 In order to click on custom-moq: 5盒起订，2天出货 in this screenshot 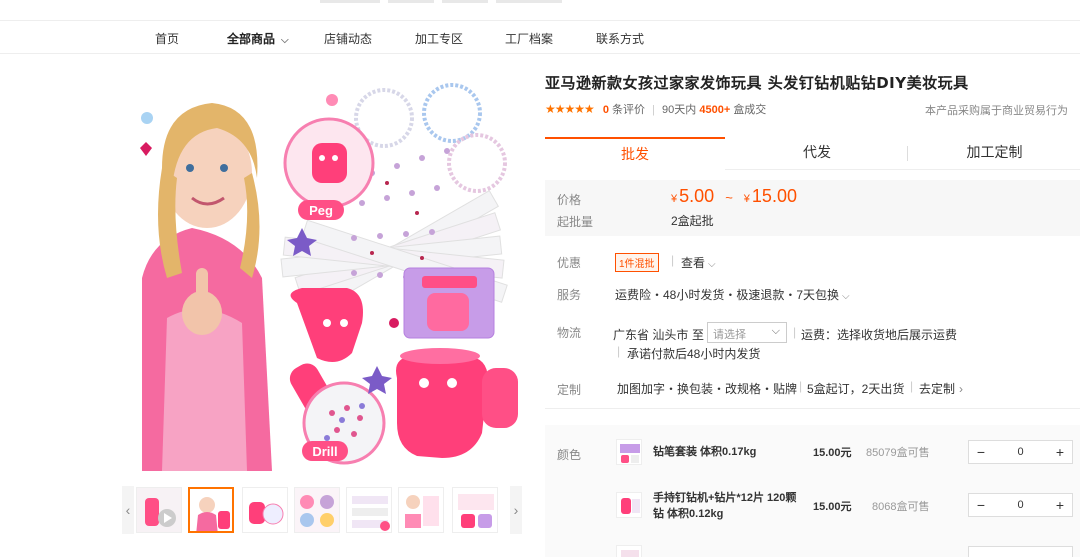, I will do `click(856, 389)`.